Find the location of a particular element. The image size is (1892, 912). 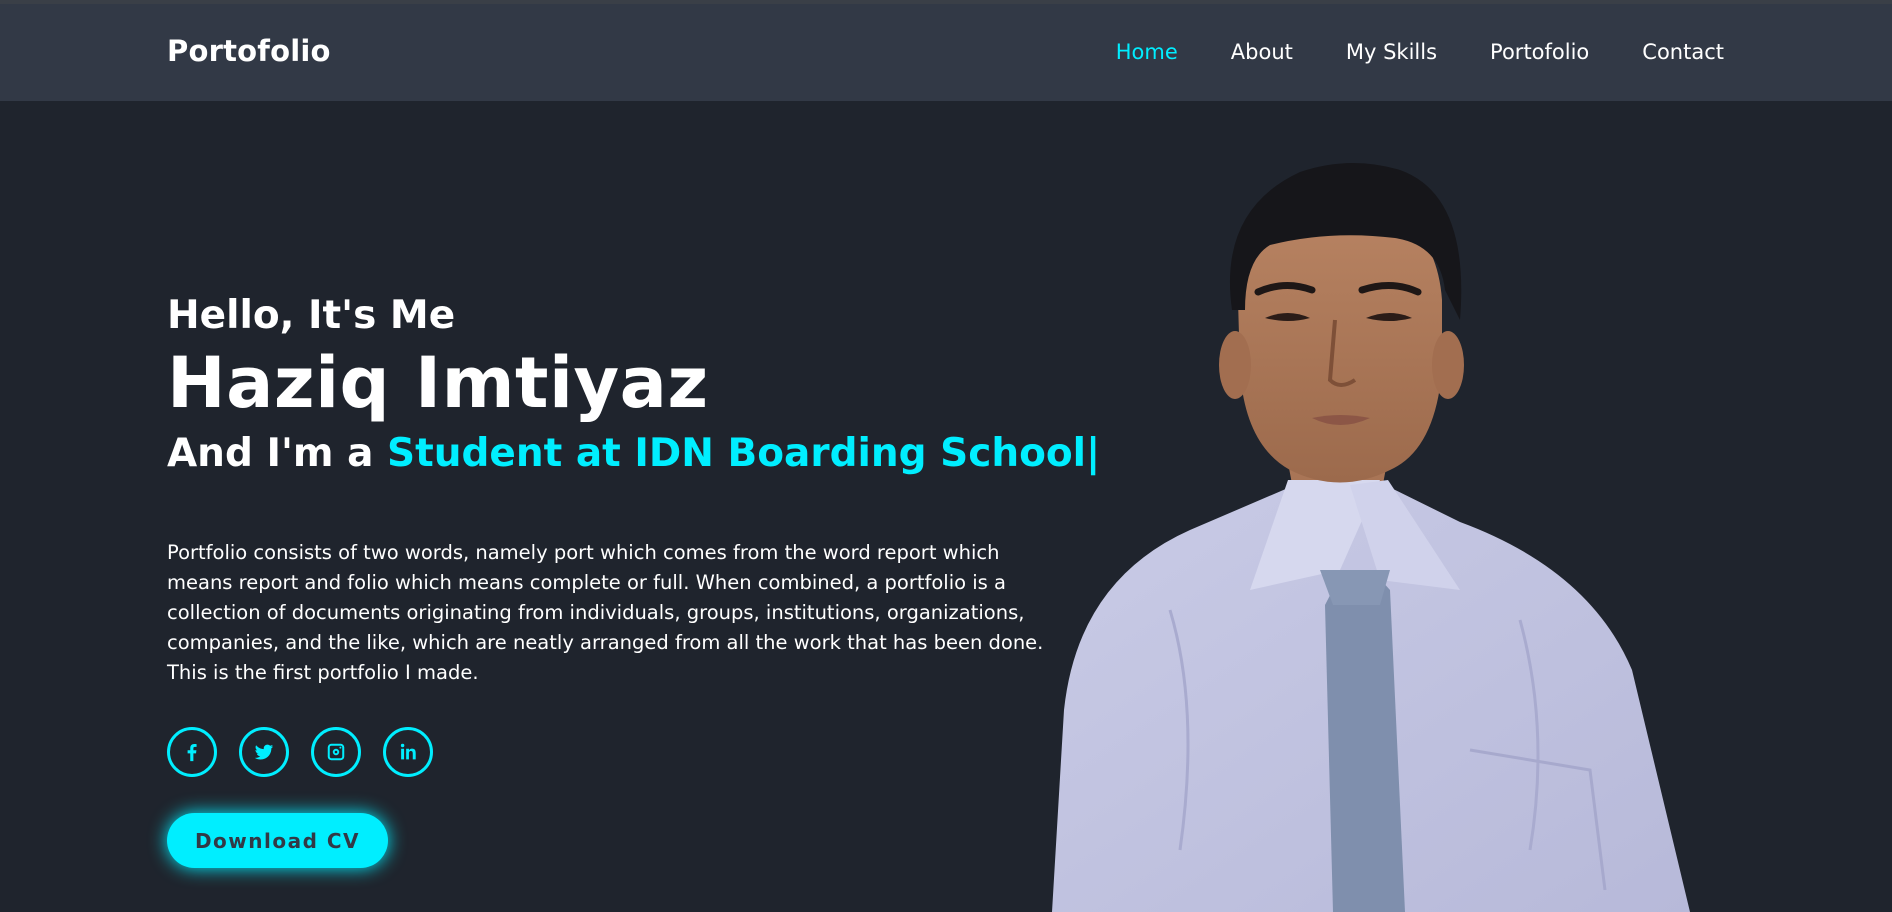

twitter-icon is located at coordinates (264, 752).